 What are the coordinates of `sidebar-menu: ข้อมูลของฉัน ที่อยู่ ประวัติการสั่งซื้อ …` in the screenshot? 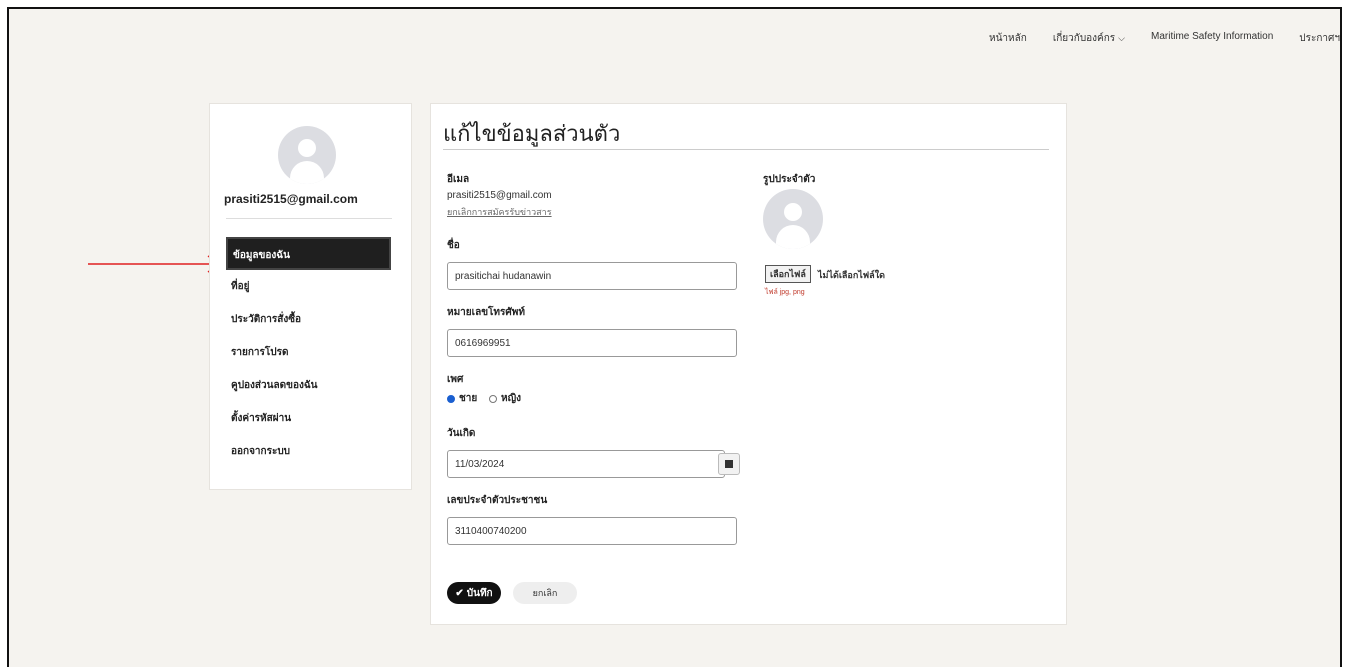 It's located at (308, 352).